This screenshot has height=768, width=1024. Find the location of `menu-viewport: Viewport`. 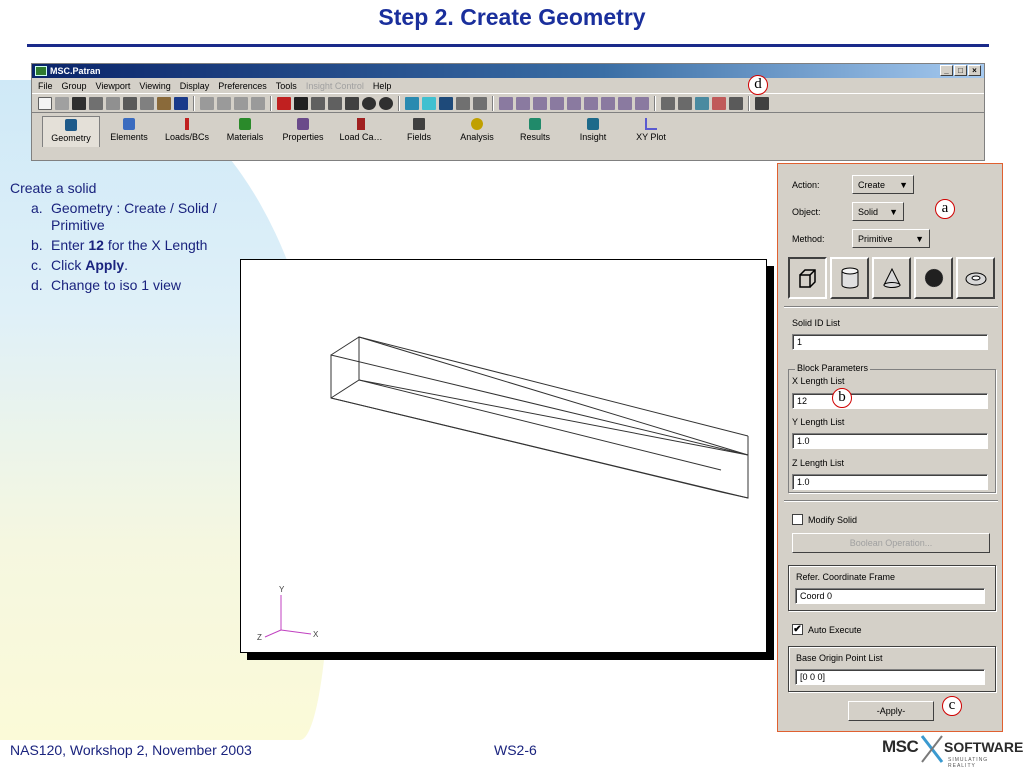

menu-viewport: Viewport is located at coordinates (113, 86).